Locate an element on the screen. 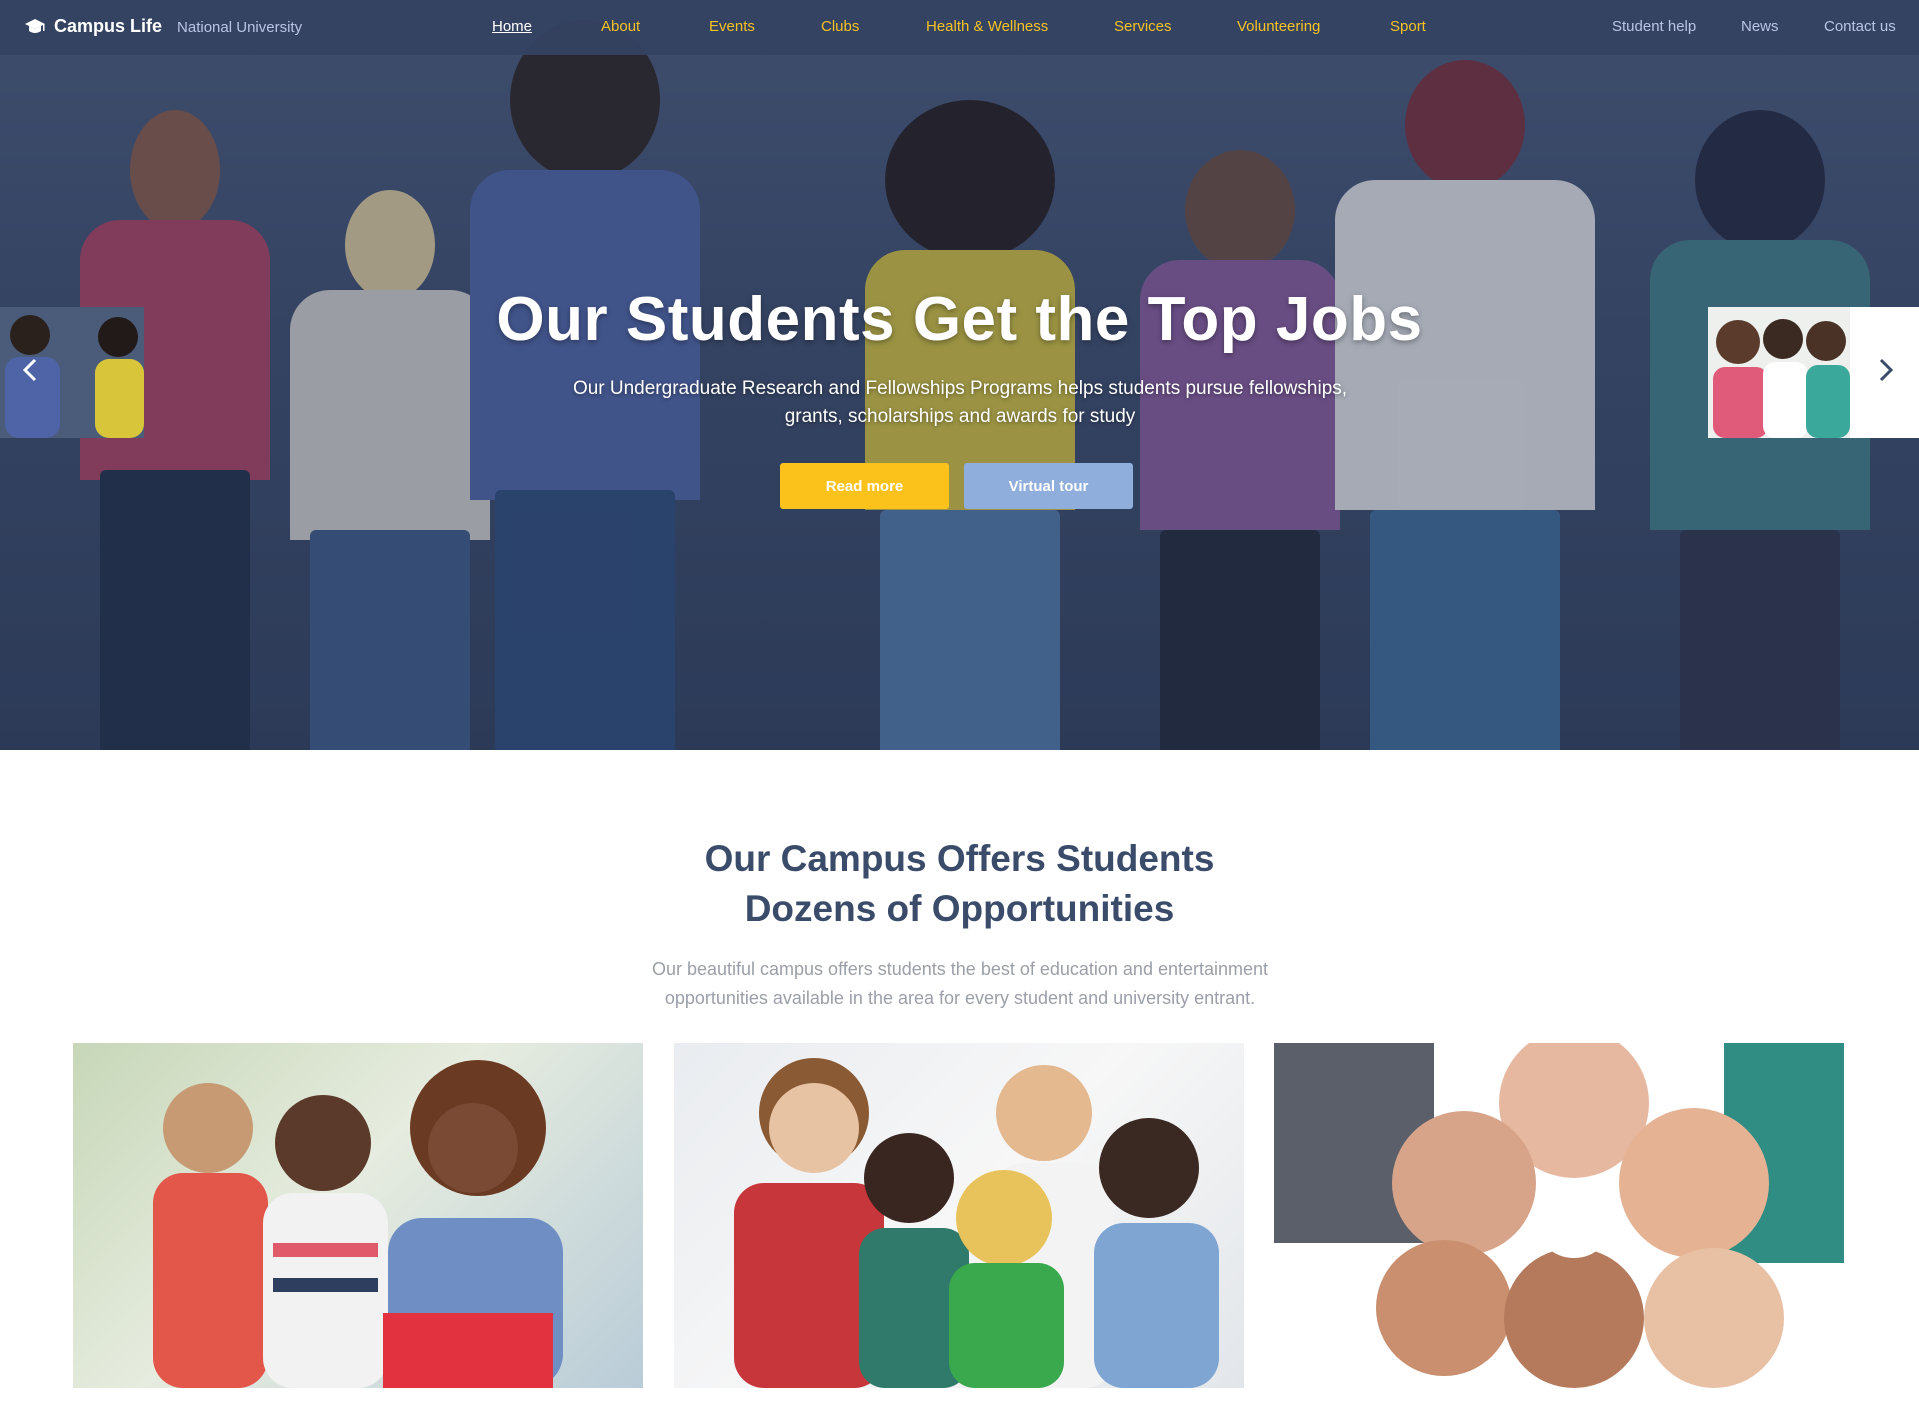 This screenshot has height=1419, width=1919. nav-home: Home is located at coordinates (512, 26).